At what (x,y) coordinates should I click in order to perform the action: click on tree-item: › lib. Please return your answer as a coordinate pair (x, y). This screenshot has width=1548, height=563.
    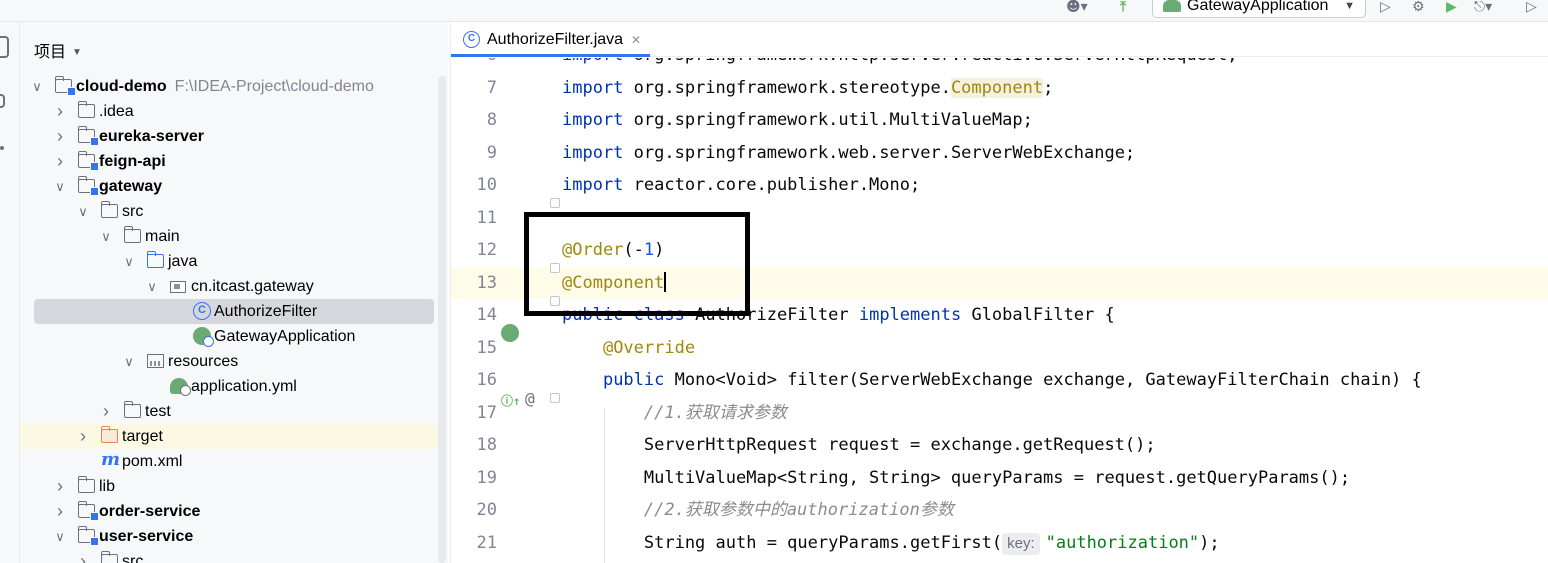
    Looking at the image, I should click on (229, 486).